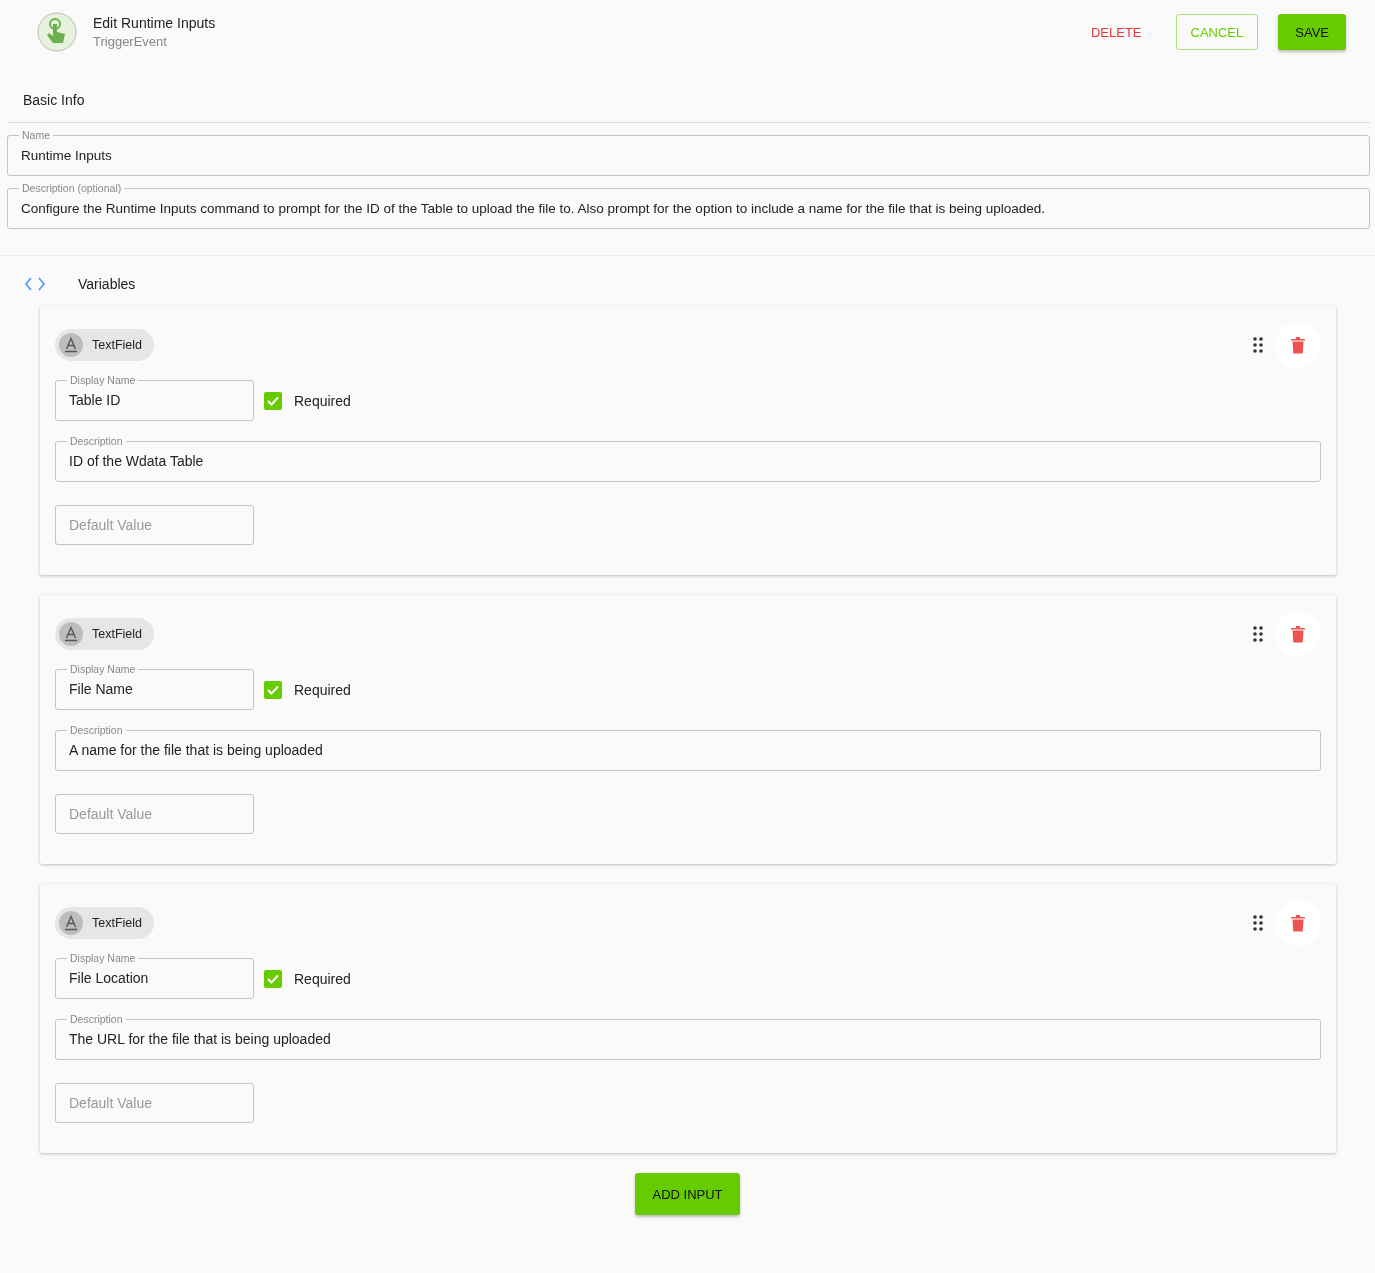 The width and height of the screenshot is (1375, 1273). Describe the element at coordinates (687, 1194) in the screenshot. I see `add-input-button: ADD INPUT` at that location.